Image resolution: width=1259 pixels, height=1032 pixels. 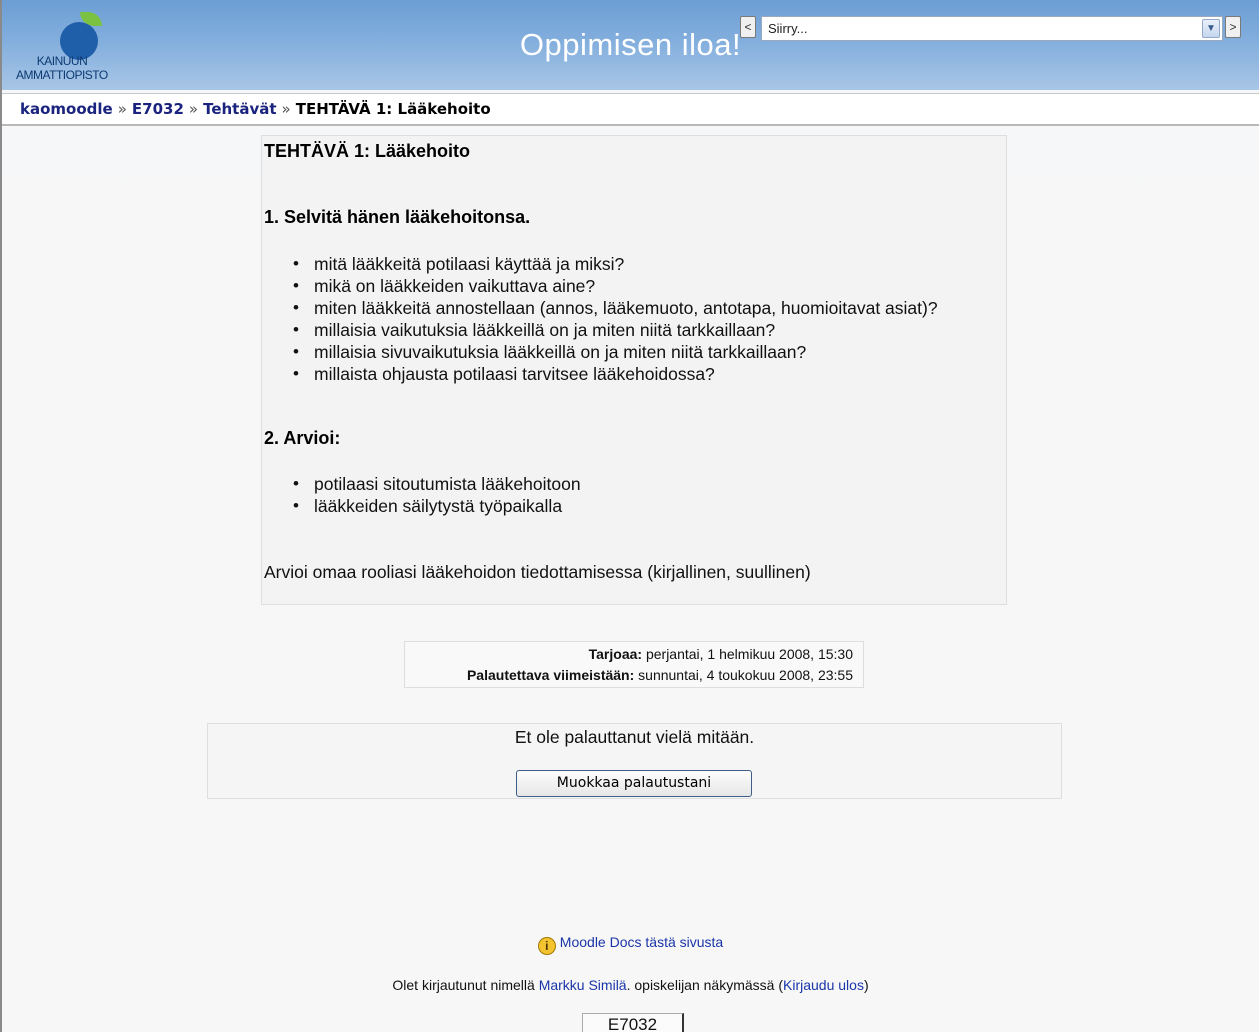 What do you see at coordinates (992, 28) in the screenshot?
I see `jump-to-select: Siirry... ▼` at bounding box center [992, 28].